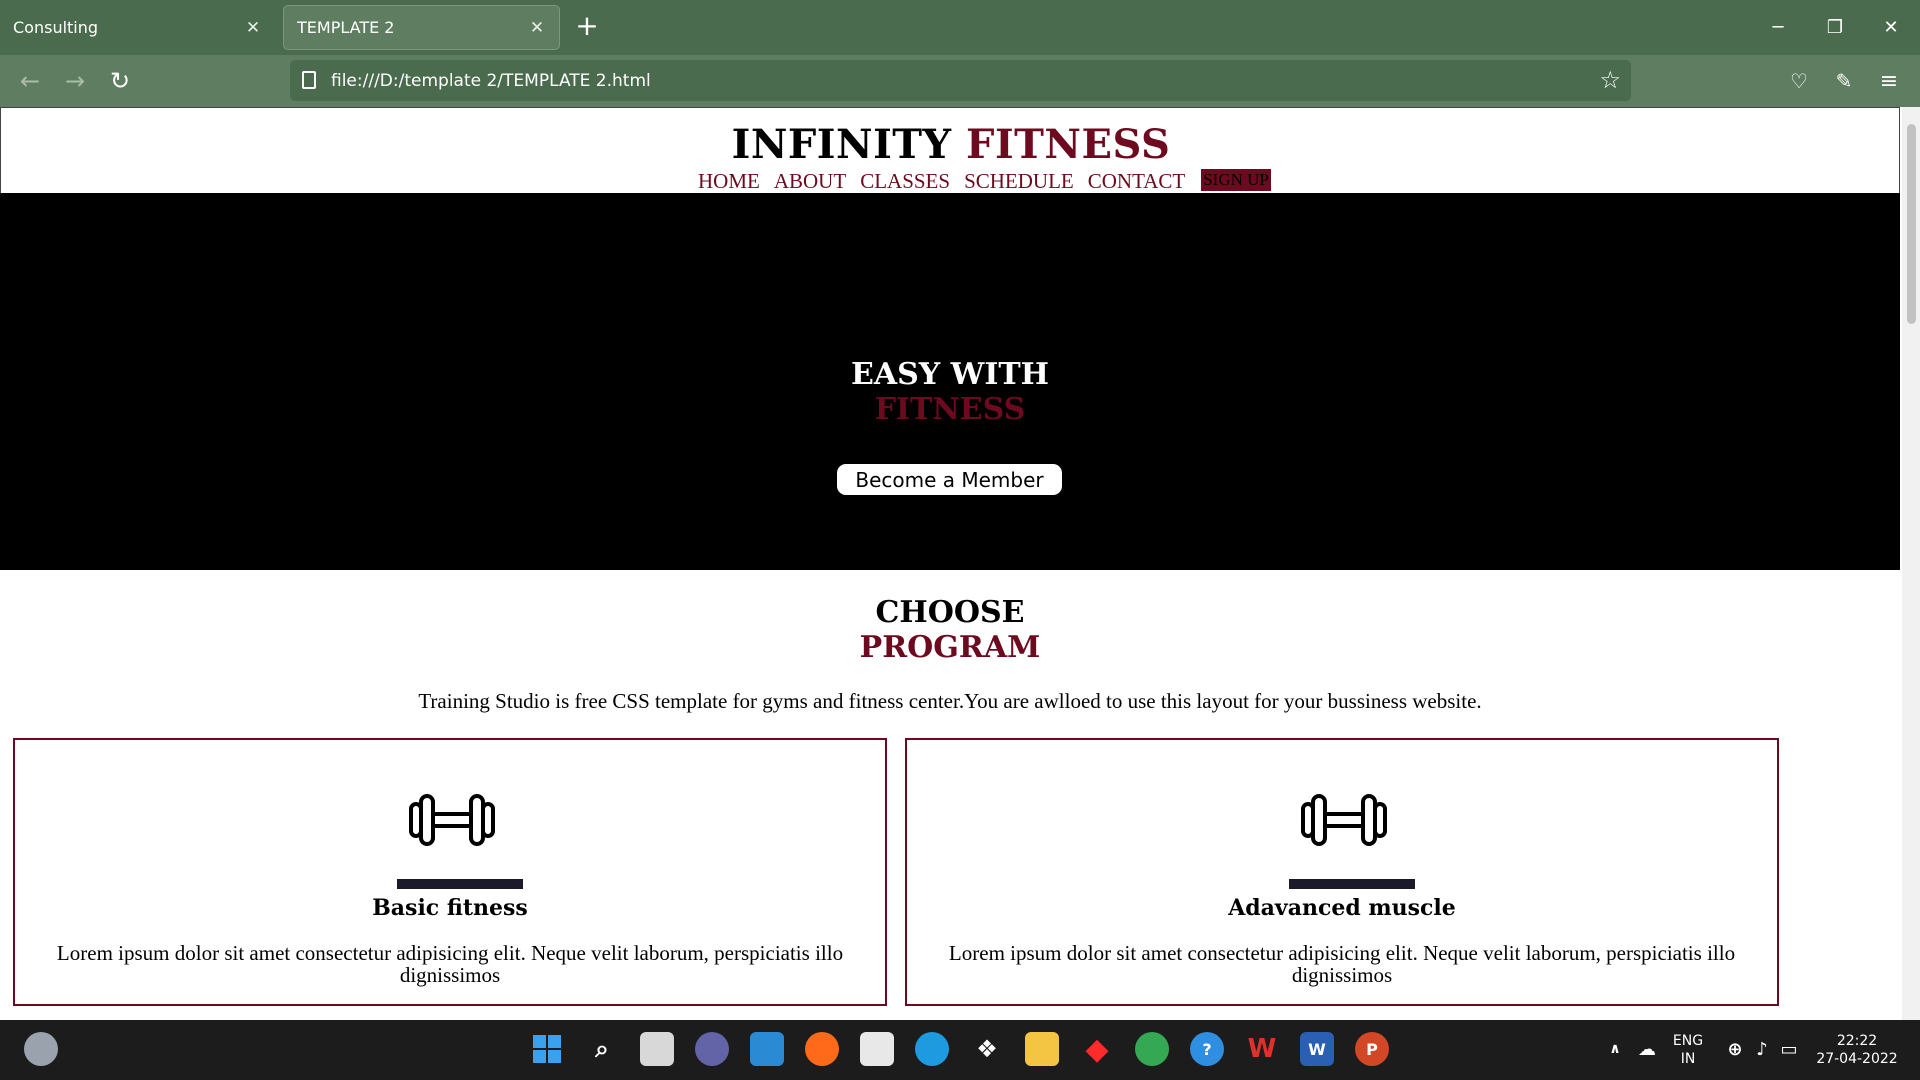 This screenshot has height=1080, width=1920. I want to click on section-title: CHOOSE, so click(950, 612).